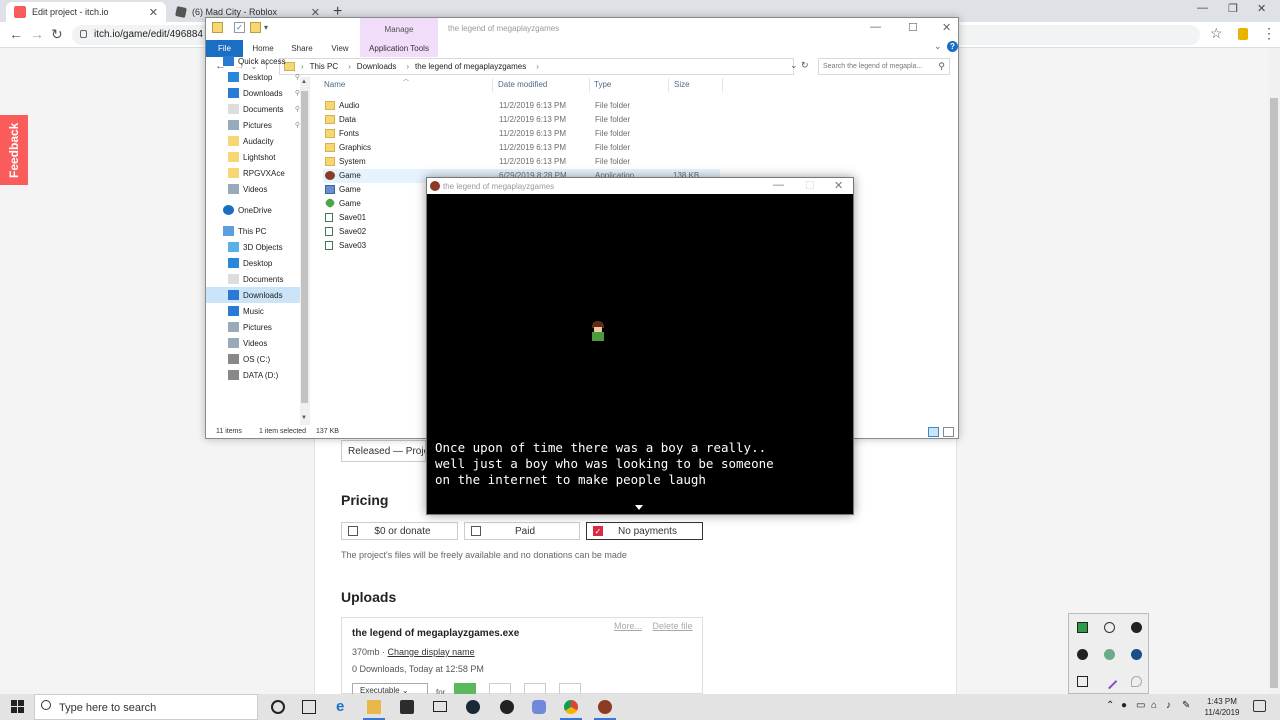  Describe the element at coordinates (431, 652) in the screenshot. I see `change-display-name-link: Change display name` at that location.